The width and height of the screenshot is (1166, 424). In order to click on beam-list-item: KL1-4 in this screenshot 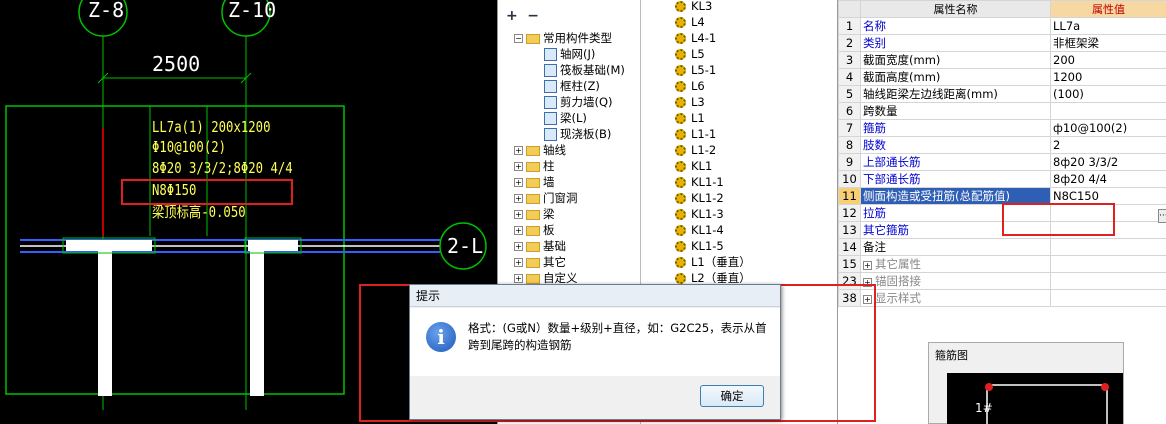, I will do `click(699, 230)`.